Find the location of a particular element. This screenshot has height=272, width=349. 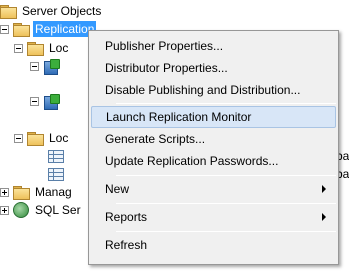

tree-node-label: SQL Ser is located at coordinates (58, 210).